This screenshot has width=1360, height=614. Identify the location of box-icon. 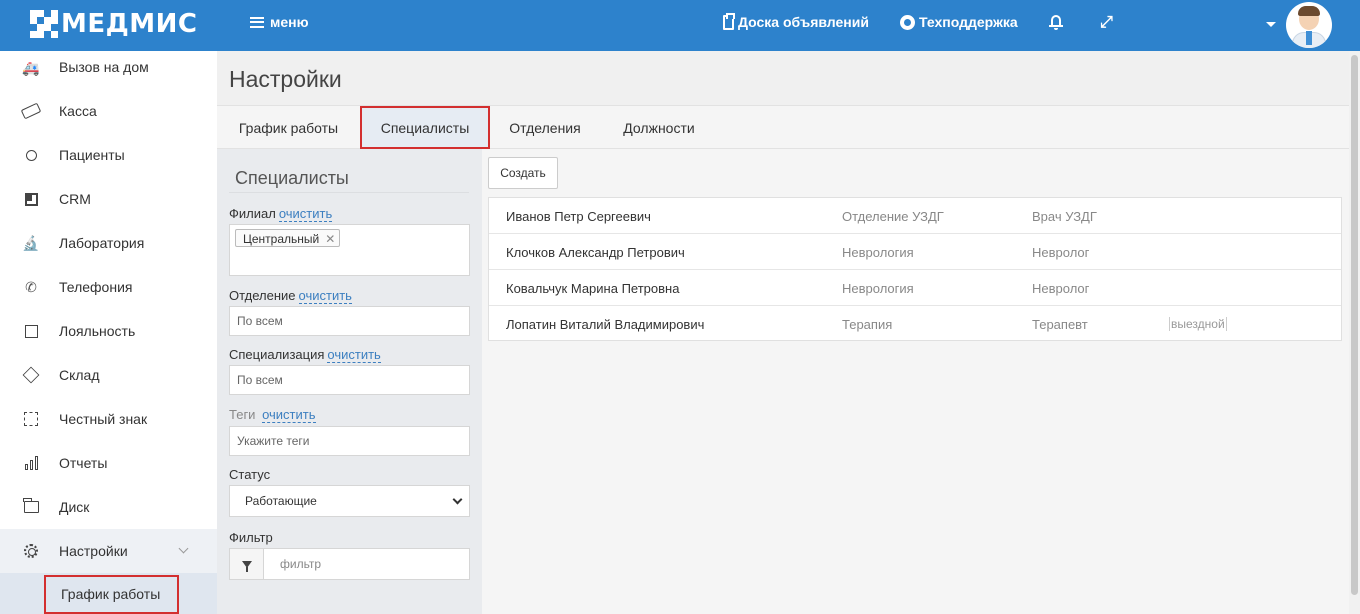
(31, 375).